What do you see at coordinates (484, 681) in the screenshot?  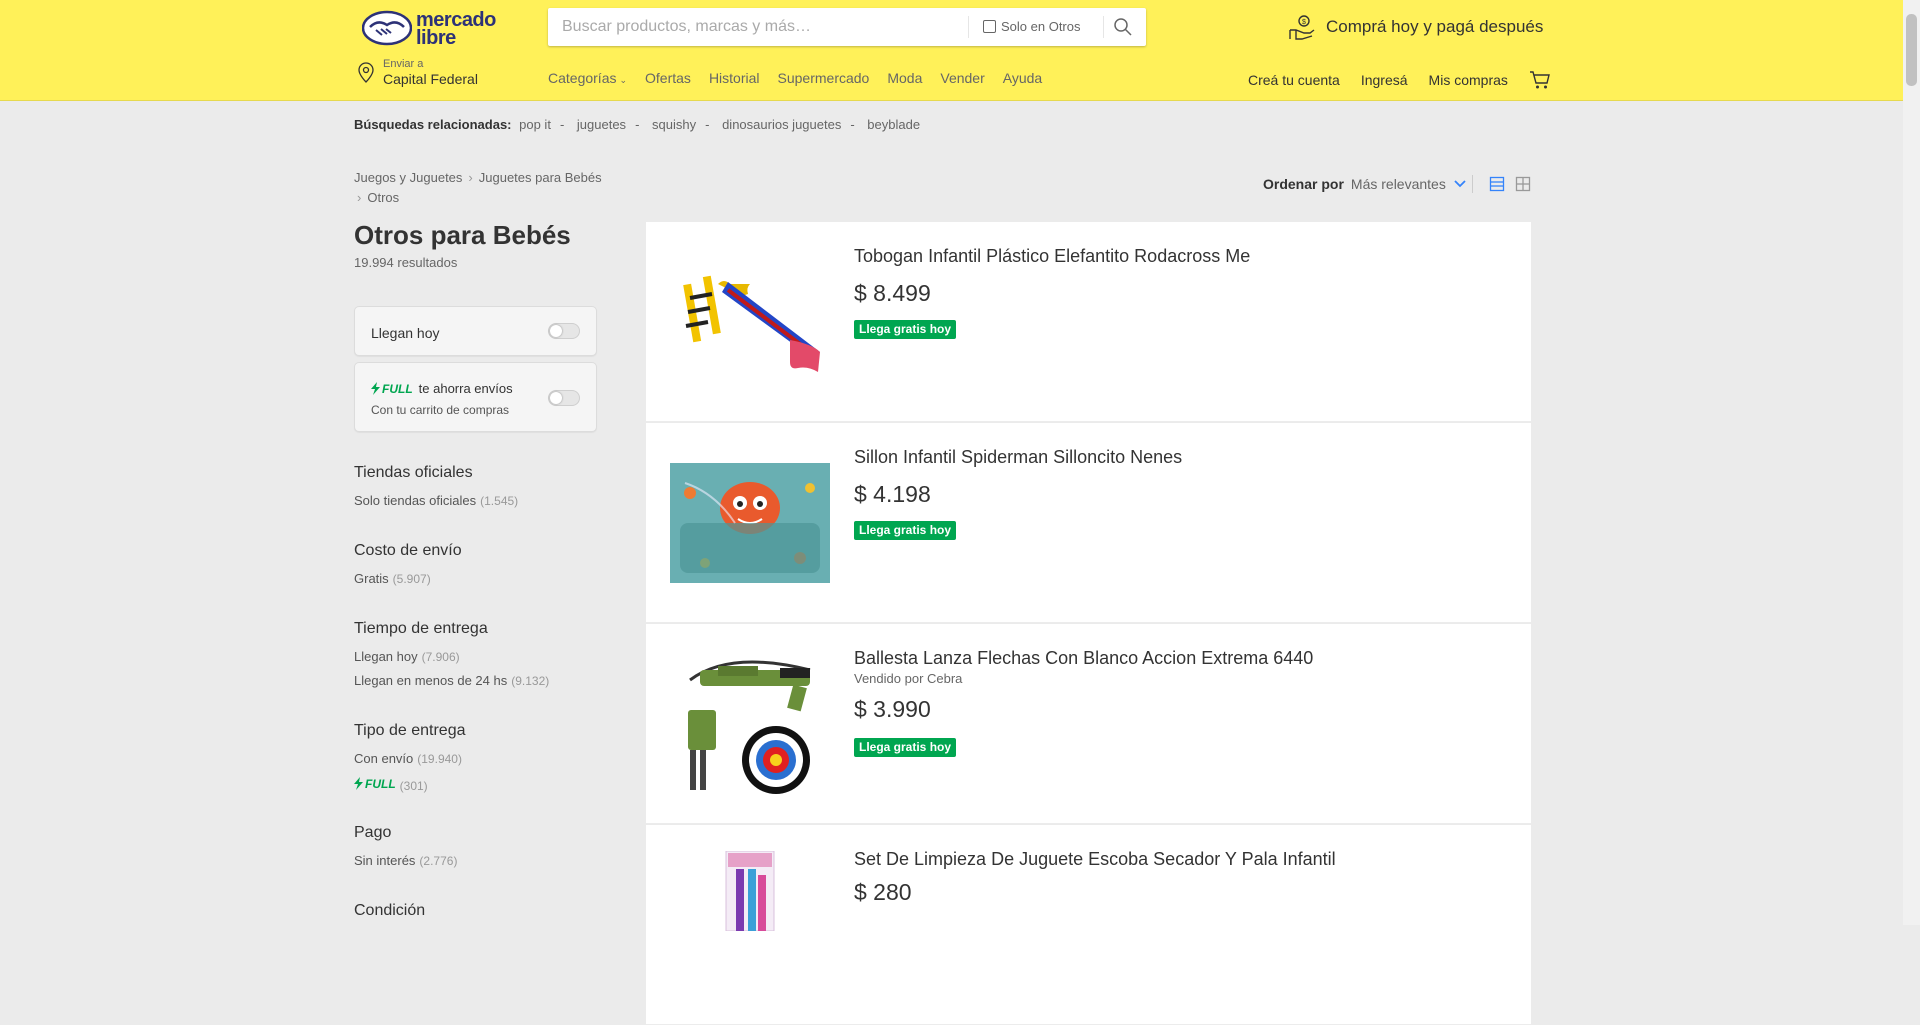 I see `filter-option: Llegan en menos de 24 hs (9.132)` at bounding box center [484, 681].